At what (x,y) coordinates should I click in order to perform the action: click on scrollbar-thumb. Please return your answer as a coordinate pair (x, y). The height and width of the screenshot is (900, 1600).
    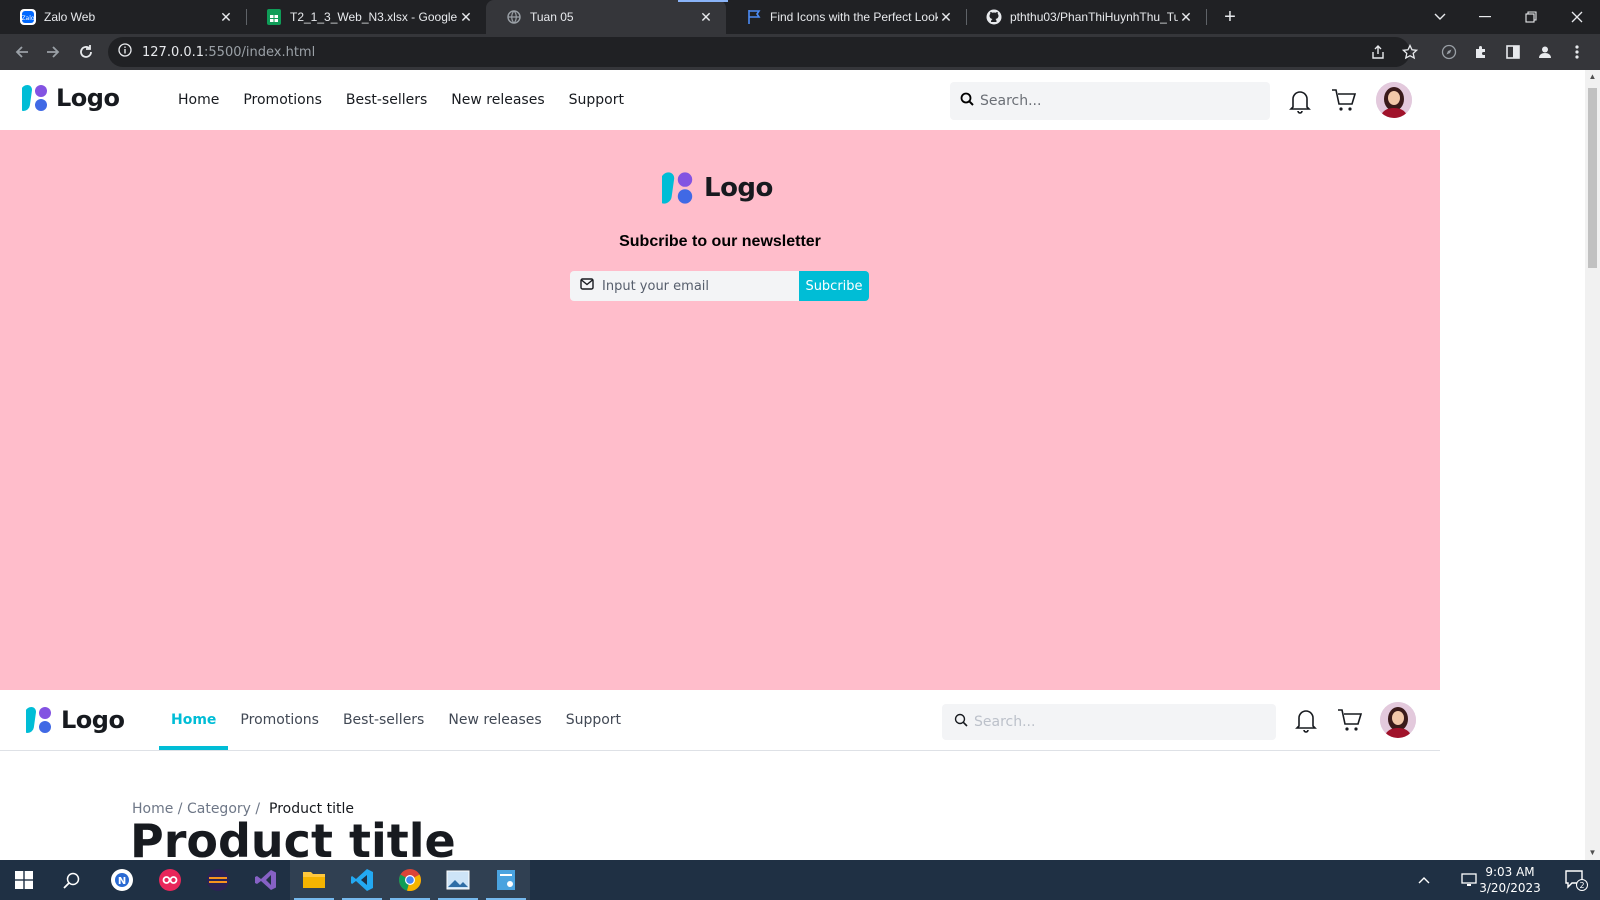
    Looking at the image, I should click on (1592, 178).